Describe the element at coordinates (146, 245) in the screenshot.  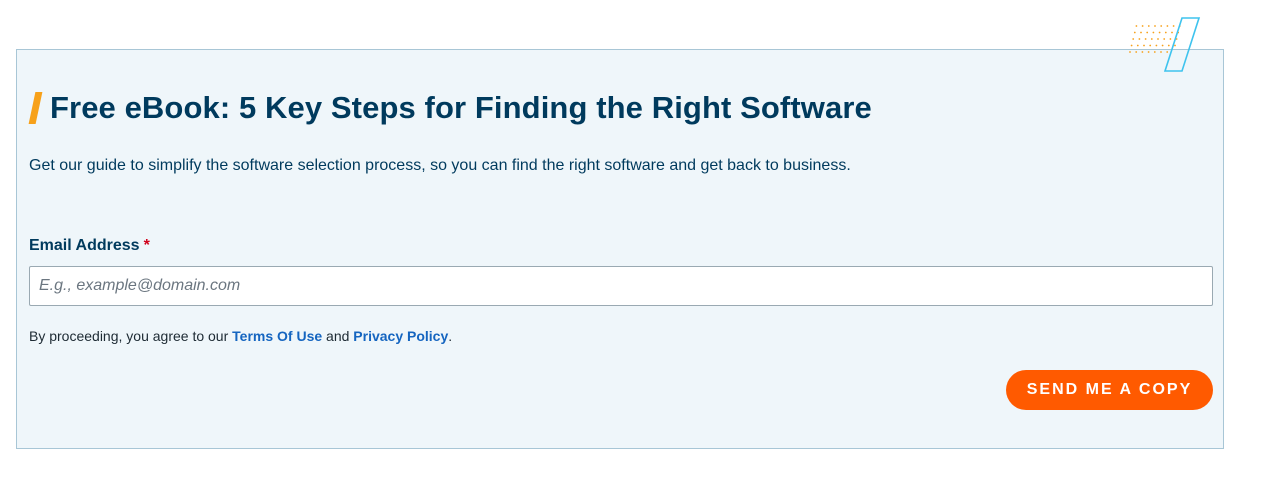
I see `required-asterisk: *` at that location.